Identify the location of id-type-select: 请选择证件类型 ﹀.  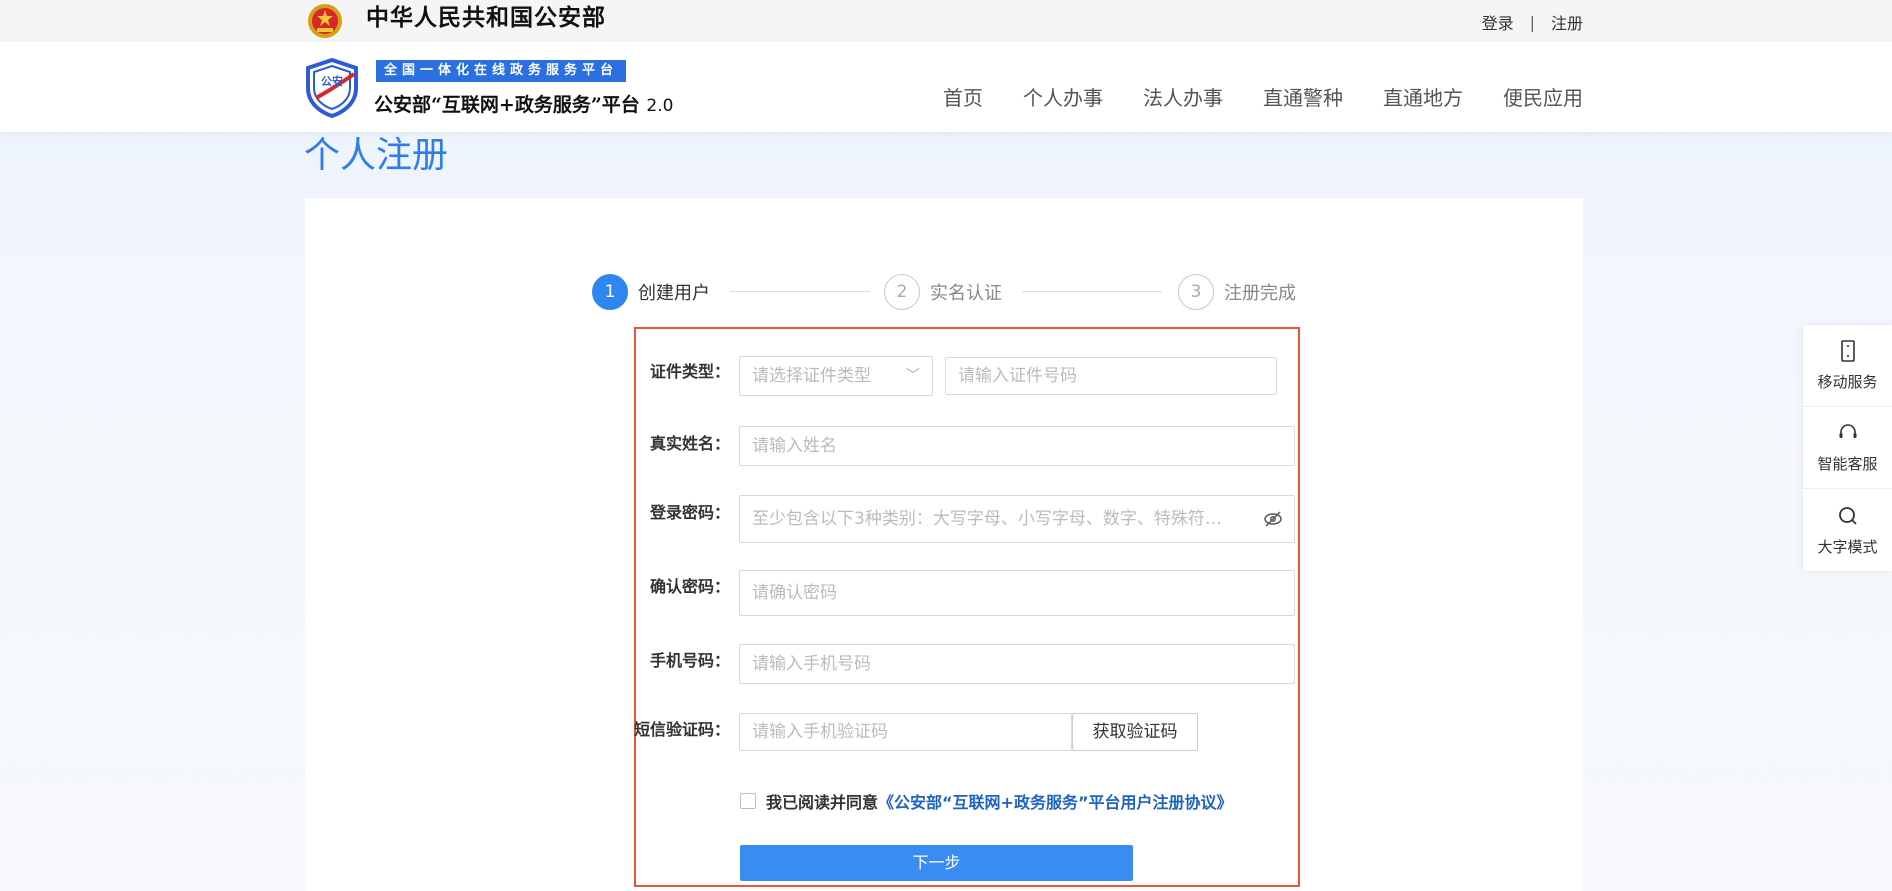
(836, 376).